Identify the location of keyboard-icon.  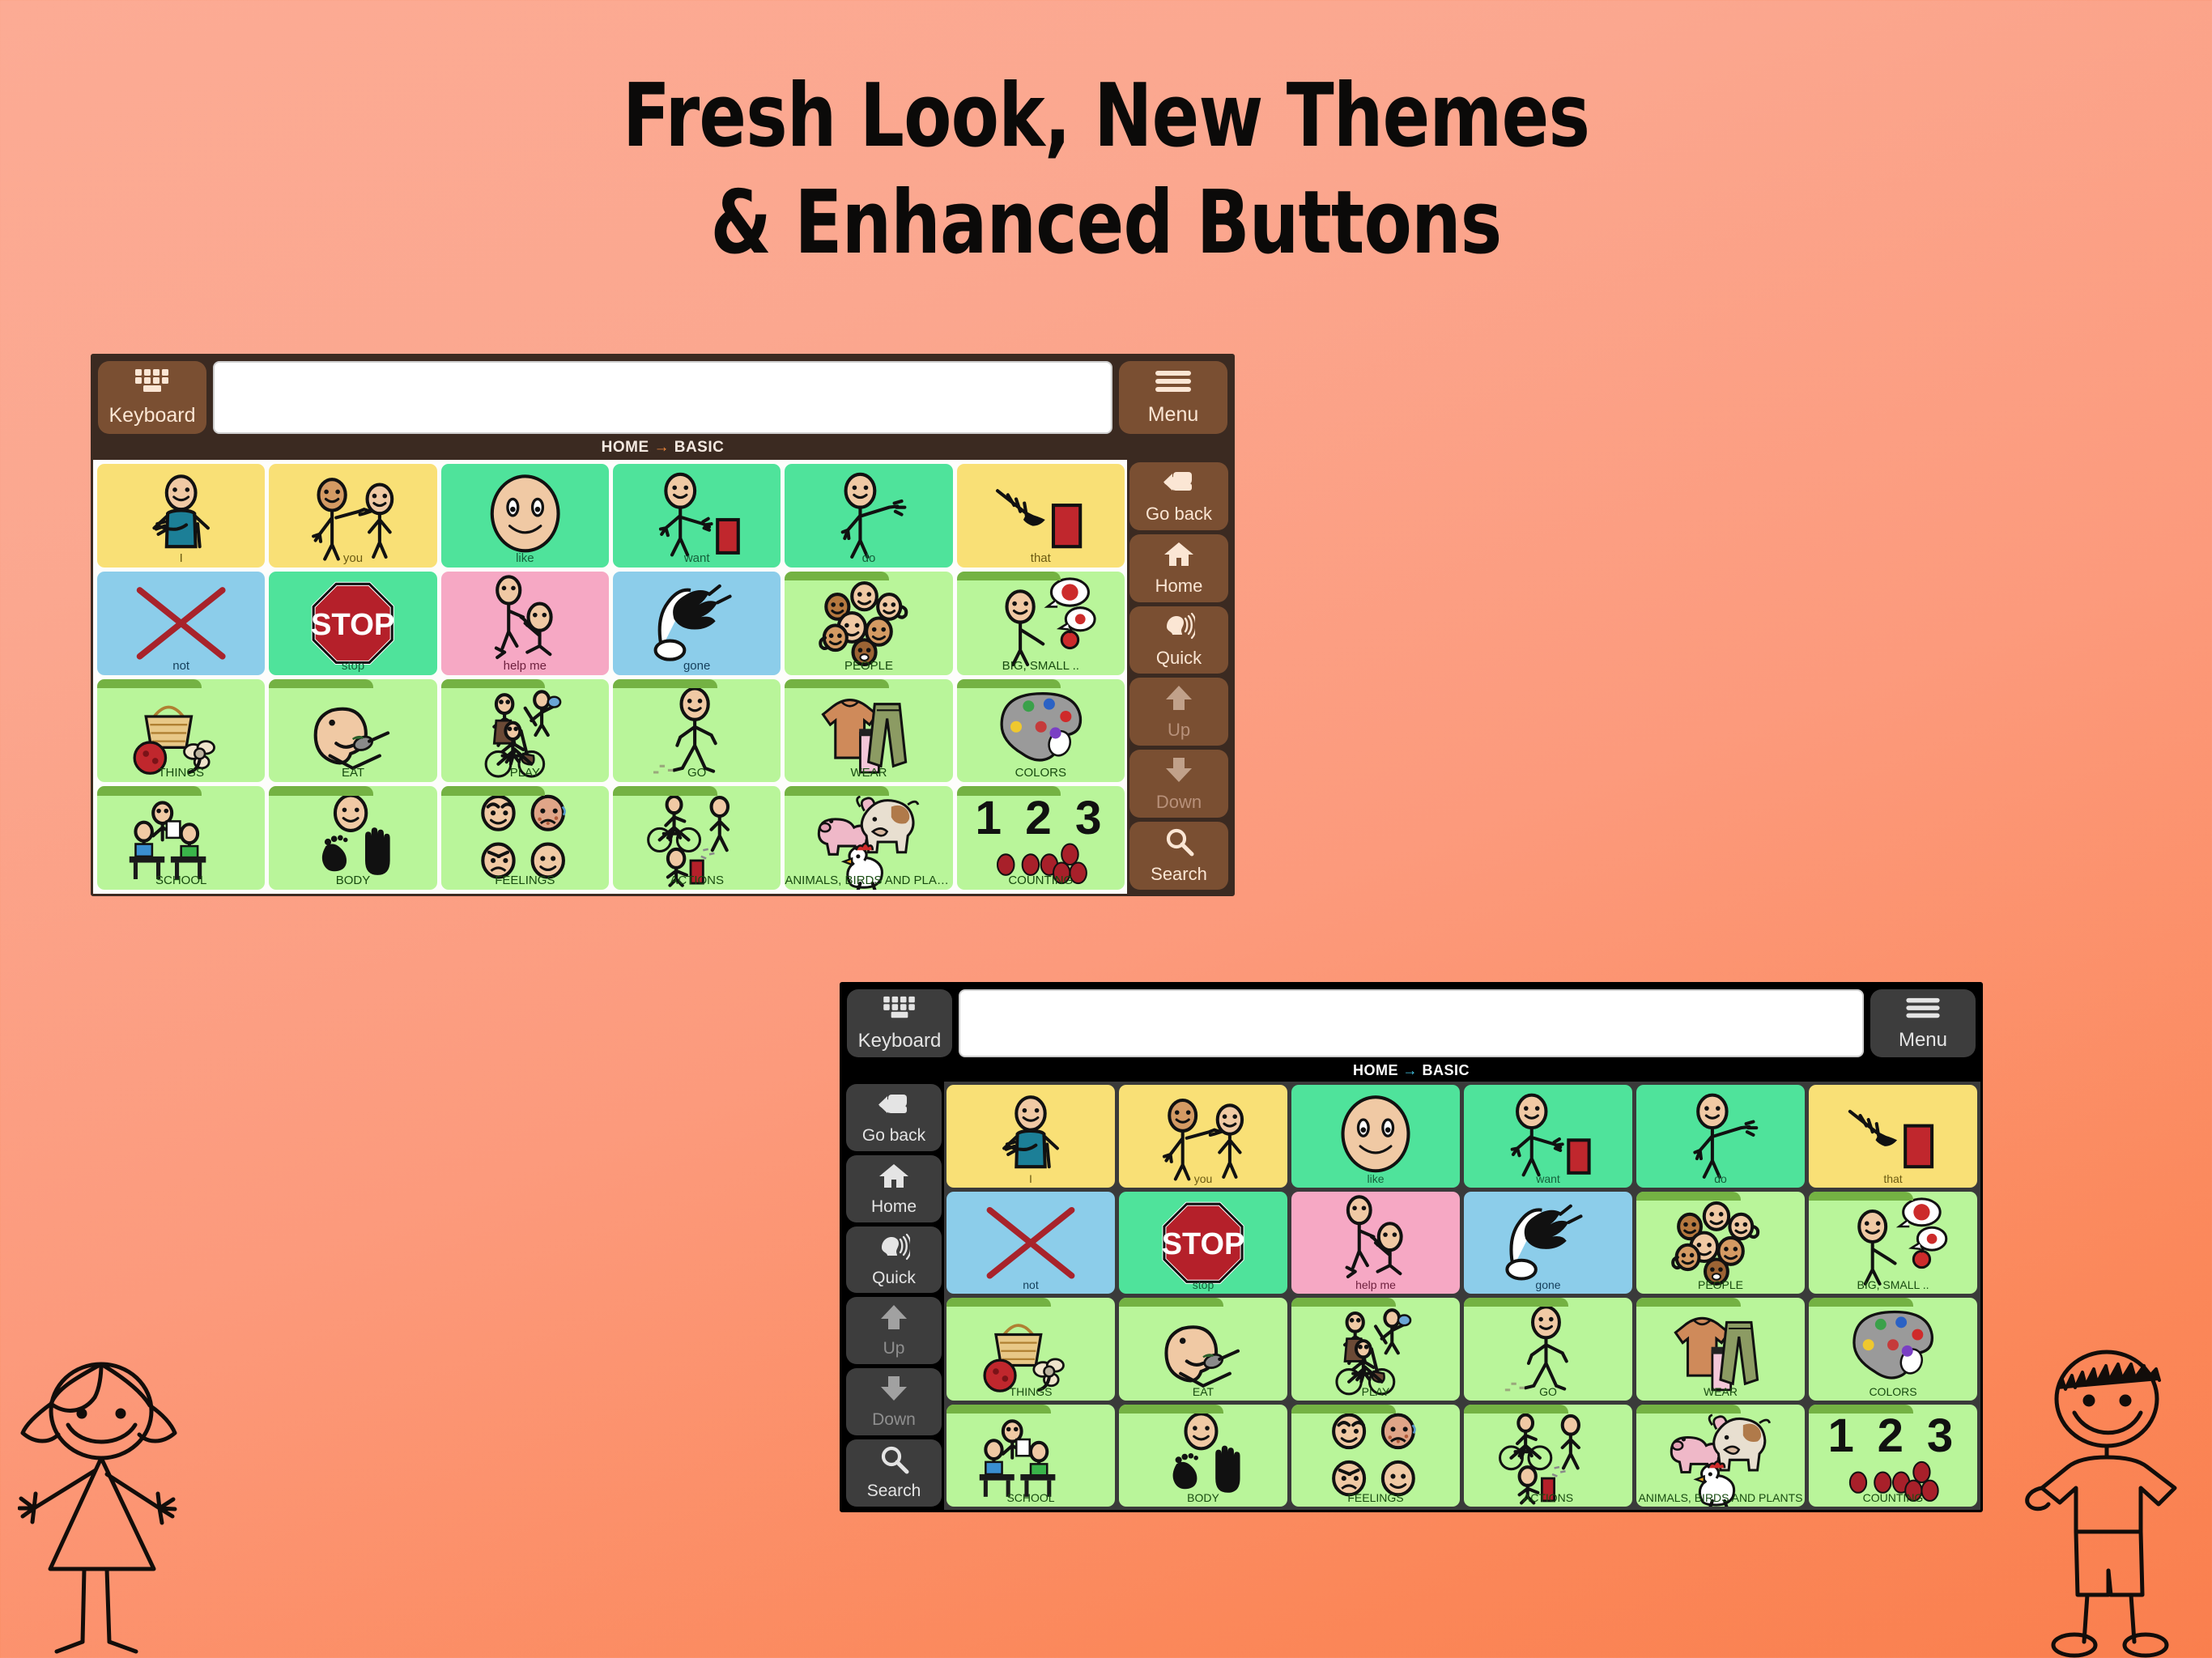
(900, 1011).